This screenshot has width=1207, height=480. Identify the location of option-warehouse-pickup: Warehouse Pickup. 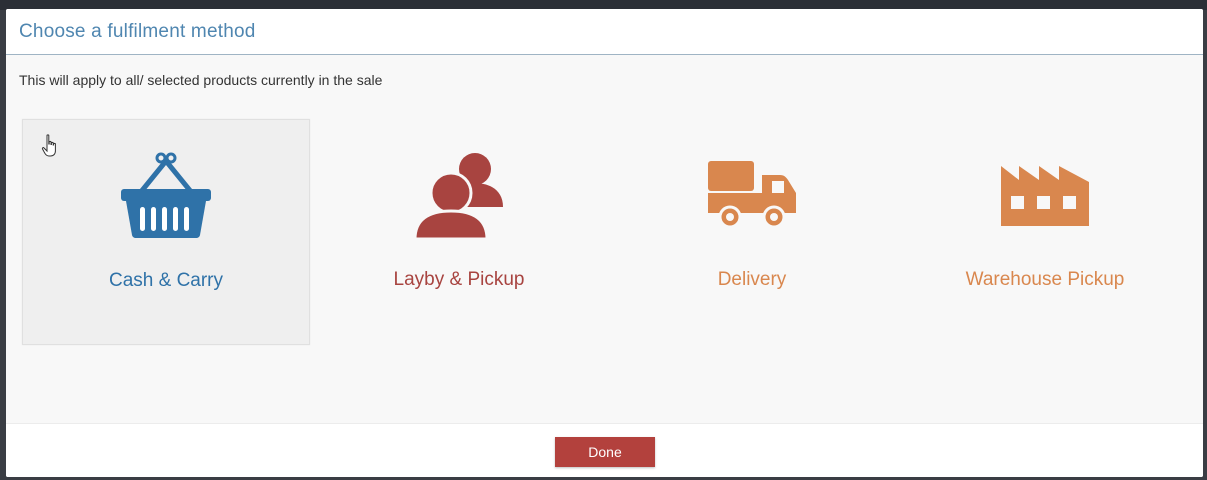
(1045, 232).